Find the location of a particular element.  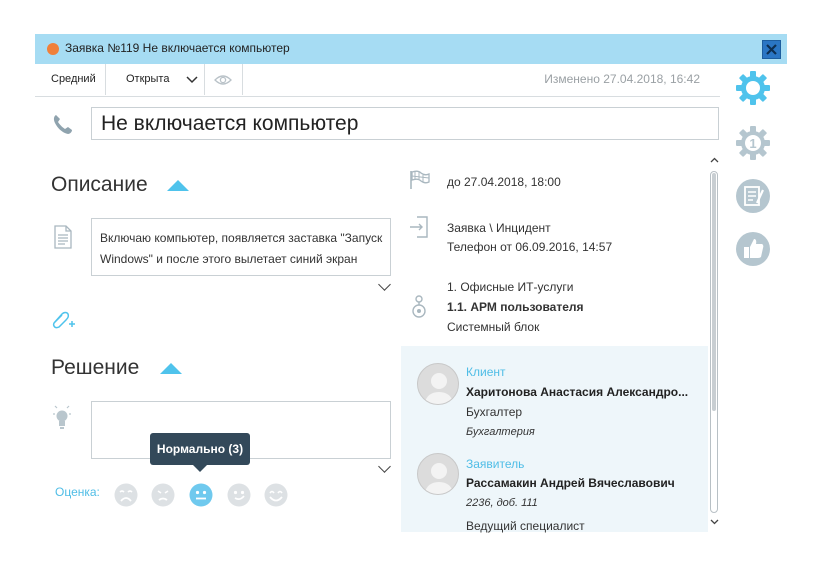

eye-icon is located at coordinates (223, 80).